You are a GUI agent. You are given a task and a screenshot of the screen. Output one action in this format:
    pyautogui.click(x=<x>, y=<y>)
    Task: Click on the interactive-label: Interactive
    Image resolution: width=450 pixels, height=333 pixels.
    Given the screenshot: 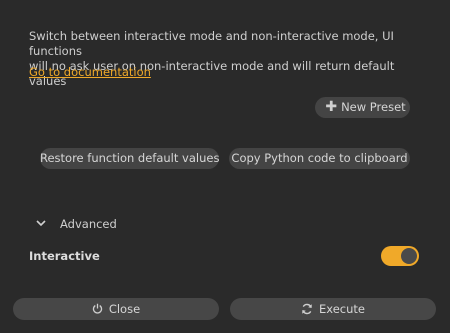 What is the action you would take?
    pyautogui.click(x=64, y=256)
    